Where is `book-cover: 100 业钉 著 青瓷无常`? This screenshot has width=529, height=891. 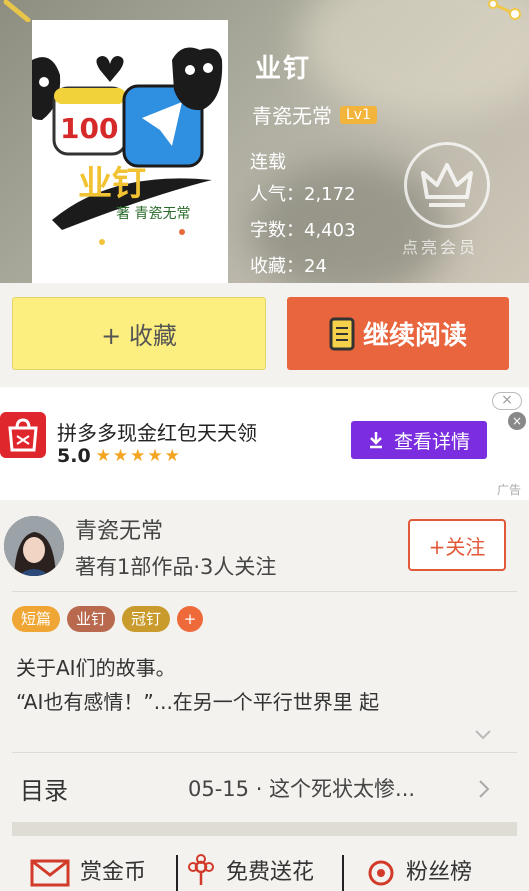
book-cover: 100 业钉 著 青瓷无常 is located at coordinates (130, 151).